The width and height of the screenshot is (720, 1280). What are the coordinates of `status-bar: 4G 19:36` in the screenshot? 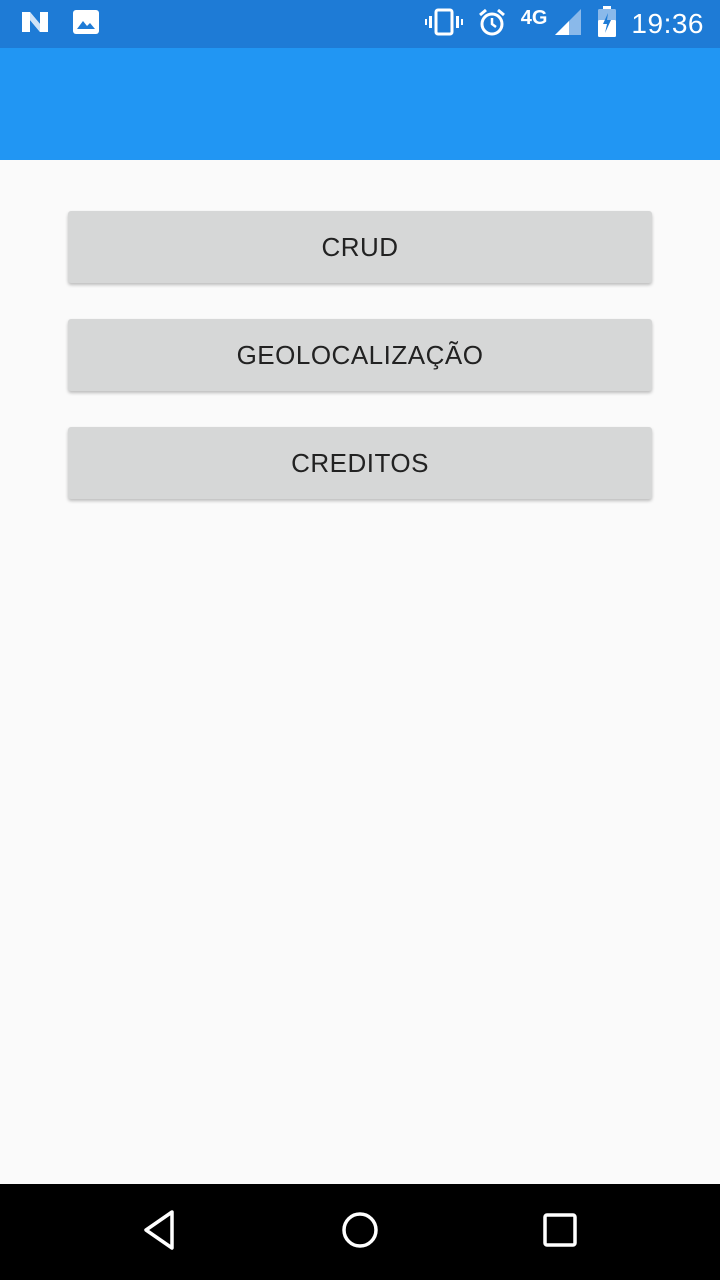 It's located at (360, 24).